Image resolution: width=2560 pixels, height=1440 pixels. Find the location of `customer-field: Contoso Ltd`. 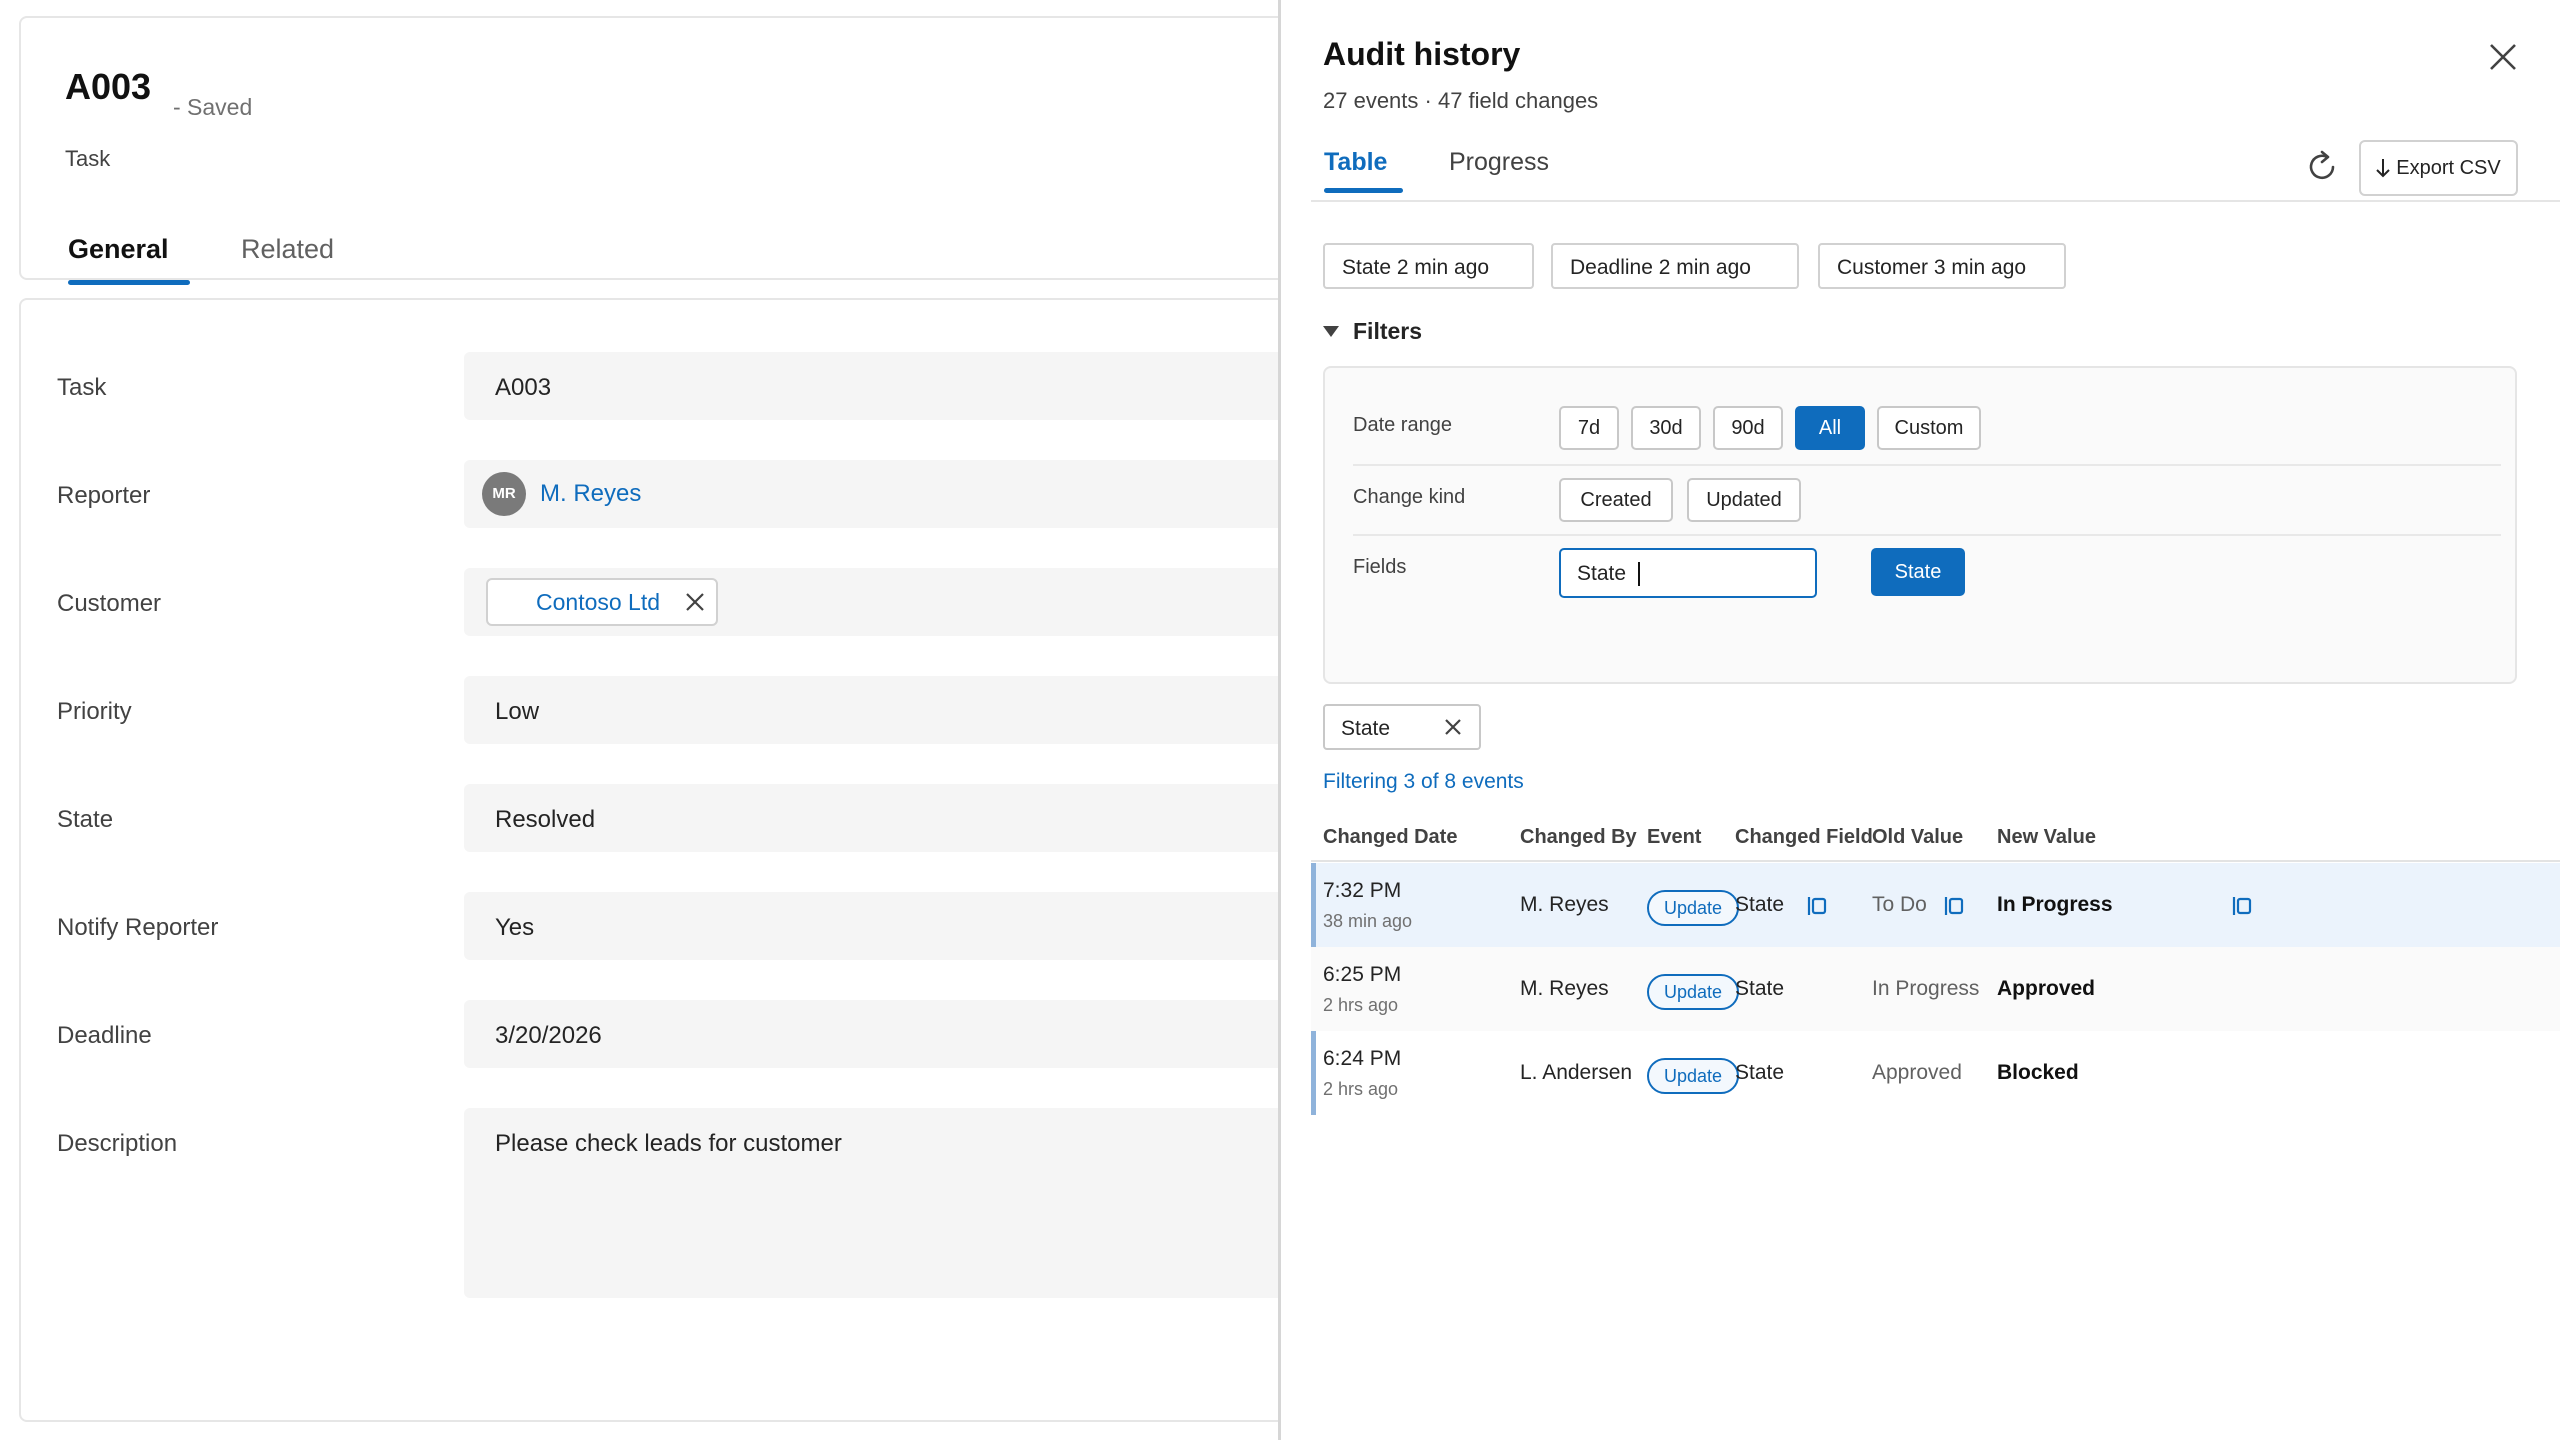

customer-field: Contoso Ltd is located at coordinates (924, 602).